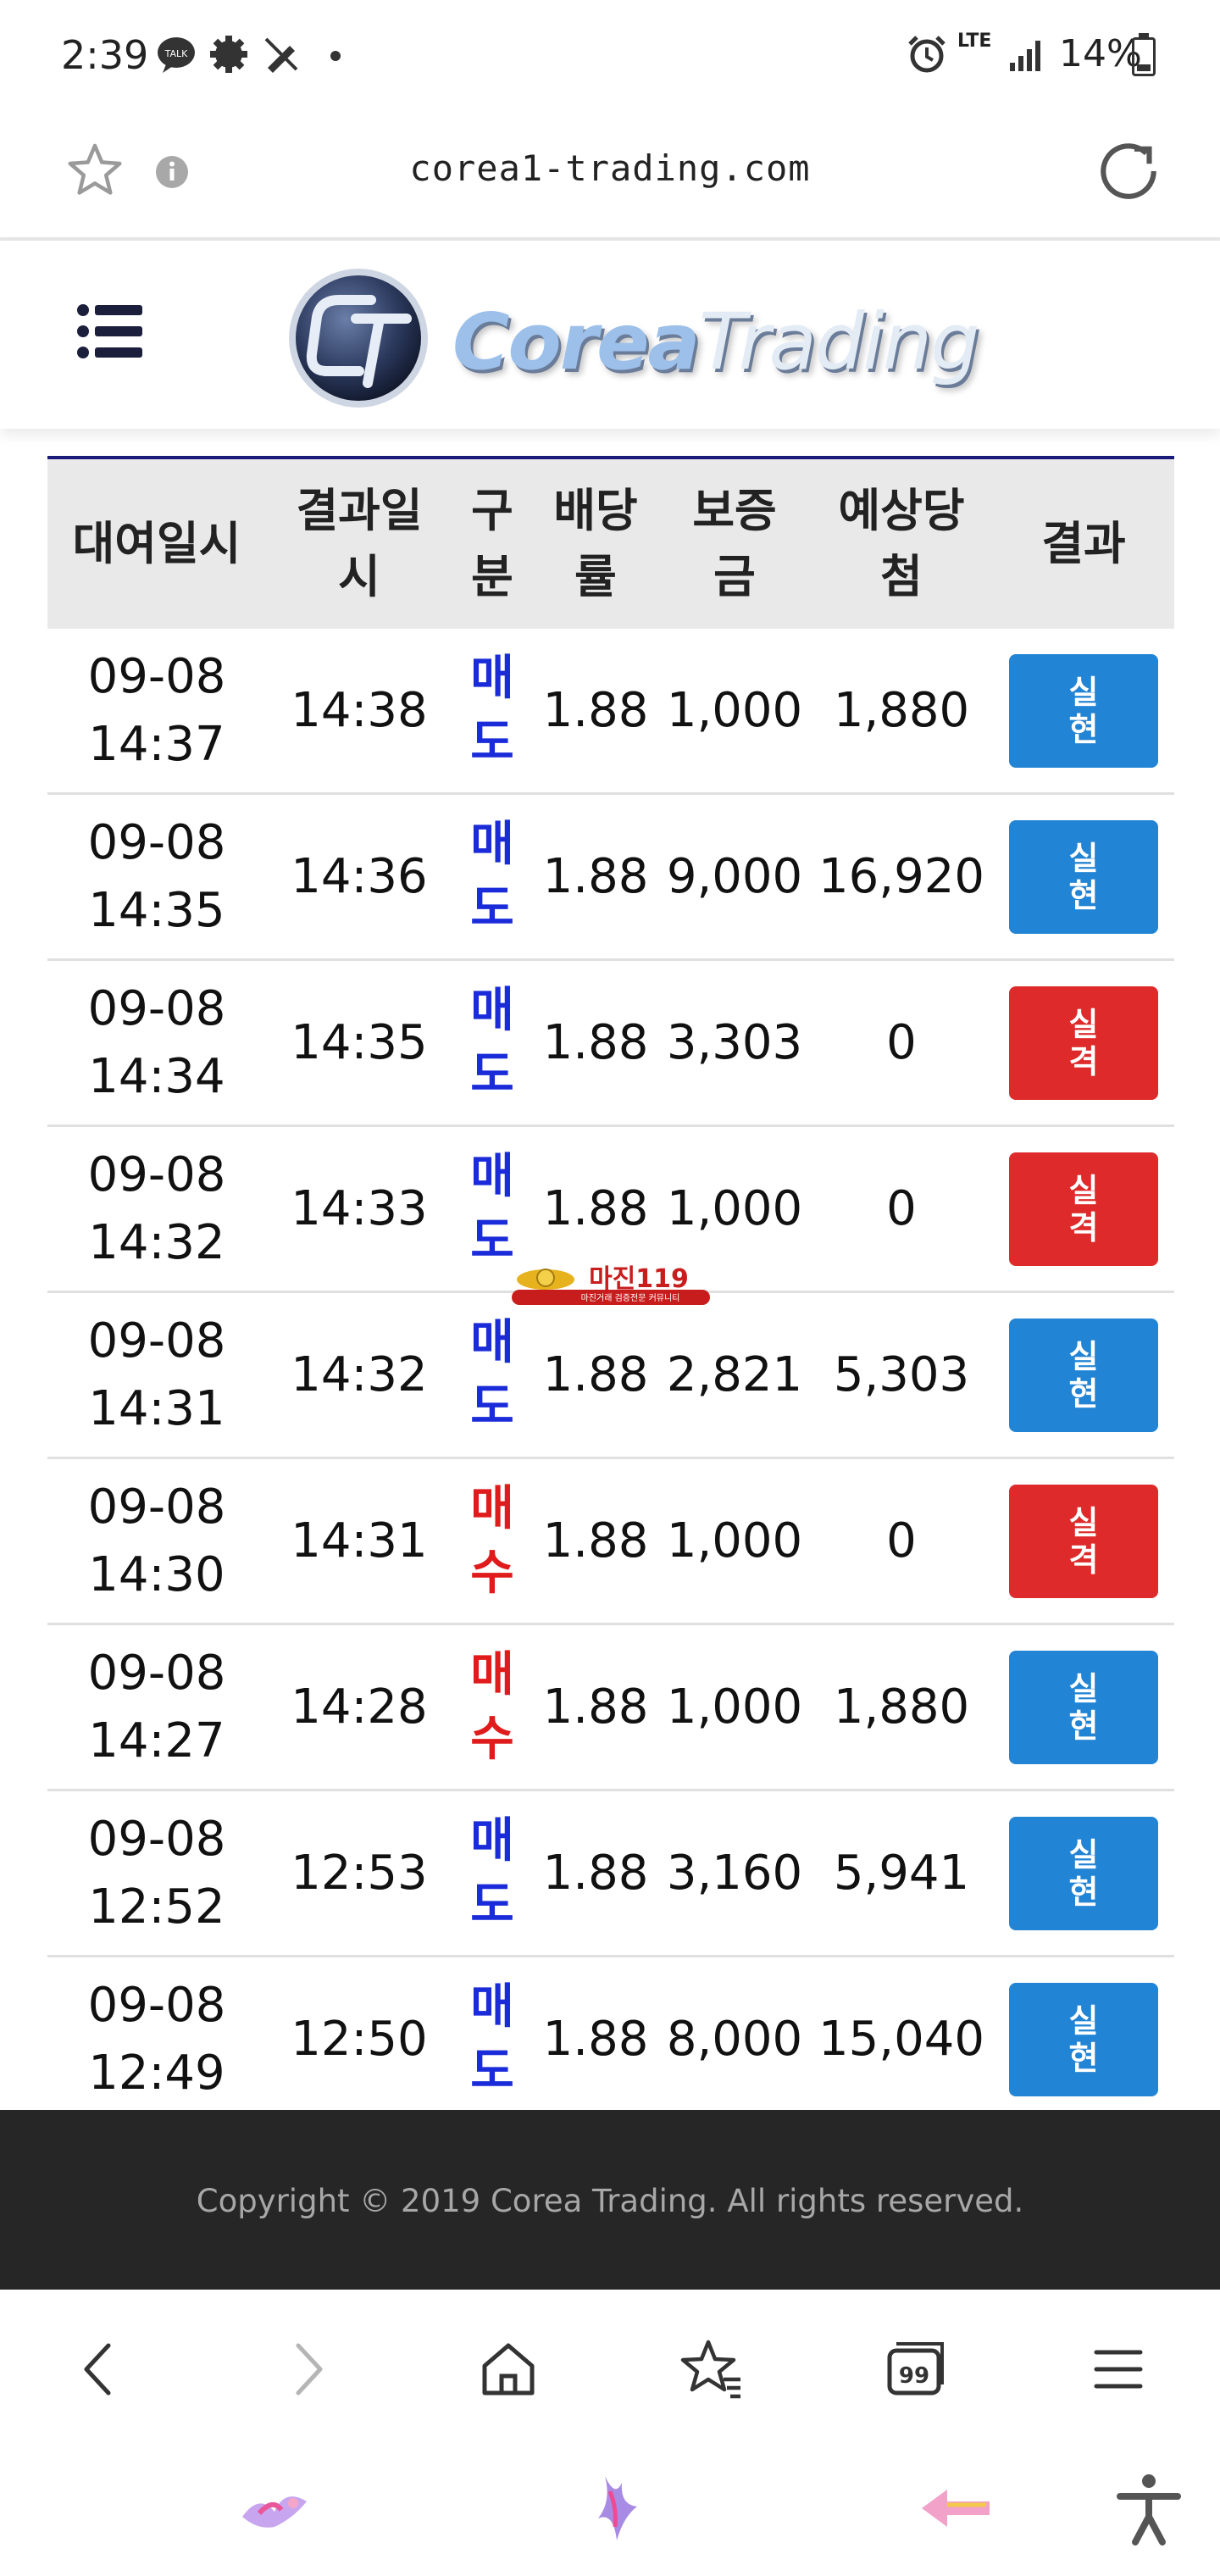  I want to click on cell-rent-datetime: 09-08 12:49, so click(156, 2039).